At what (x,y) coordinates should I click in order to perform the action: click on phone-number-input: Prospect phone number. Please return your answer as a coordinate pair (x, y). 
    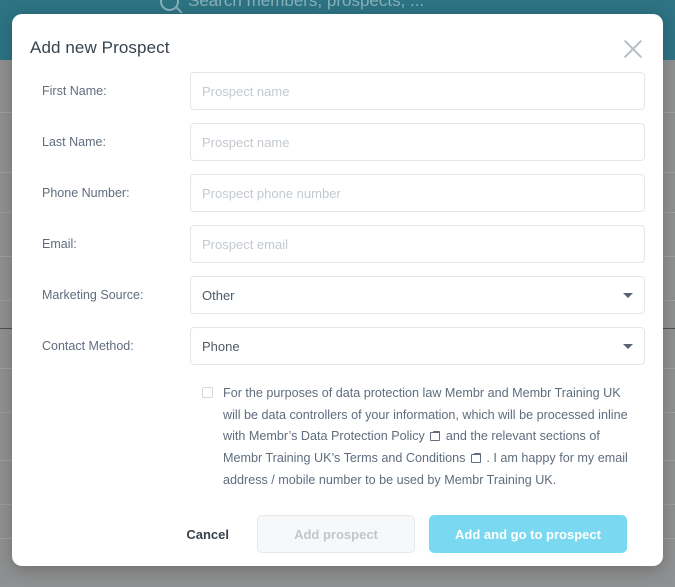
    Looking at the image, I should click on (417, 193).